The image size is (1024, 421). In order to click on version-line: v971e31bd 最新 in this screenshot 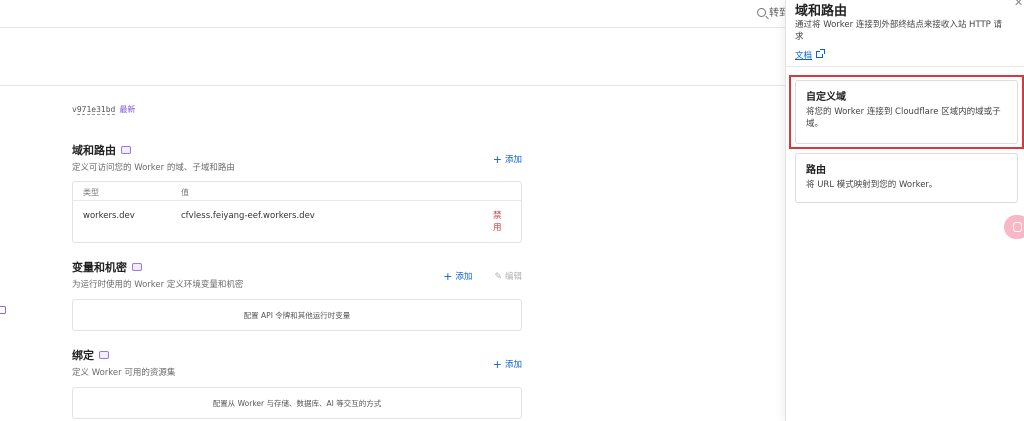, I will do `click(297, 109)`.